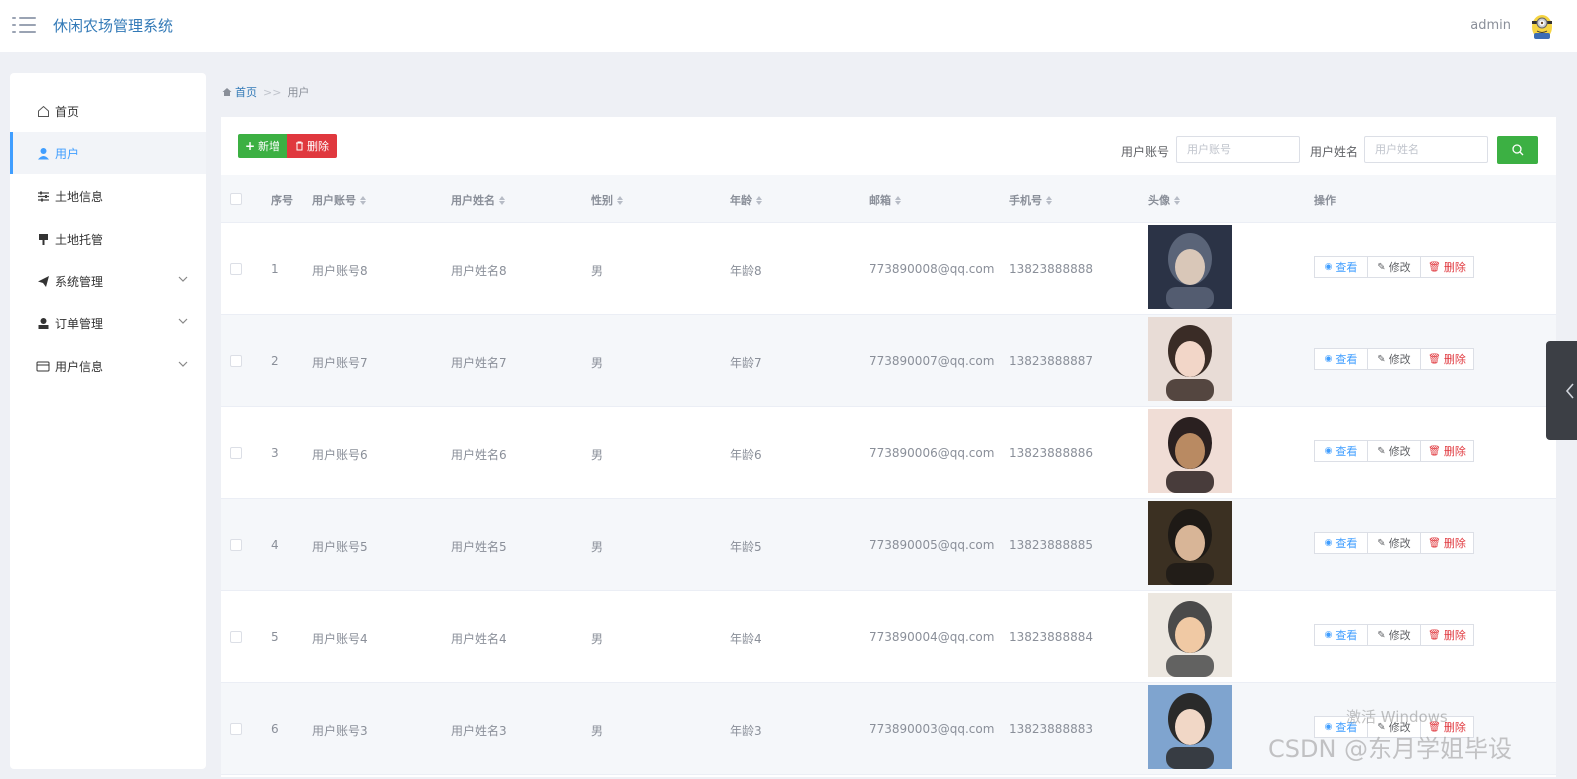 The width and height of the screenshot is (1577, 779). What do you see at coordinates (79, 239) in the screenshot?
I see `sidebar-item-label: 土地托管` at bounding box center [79, 239].